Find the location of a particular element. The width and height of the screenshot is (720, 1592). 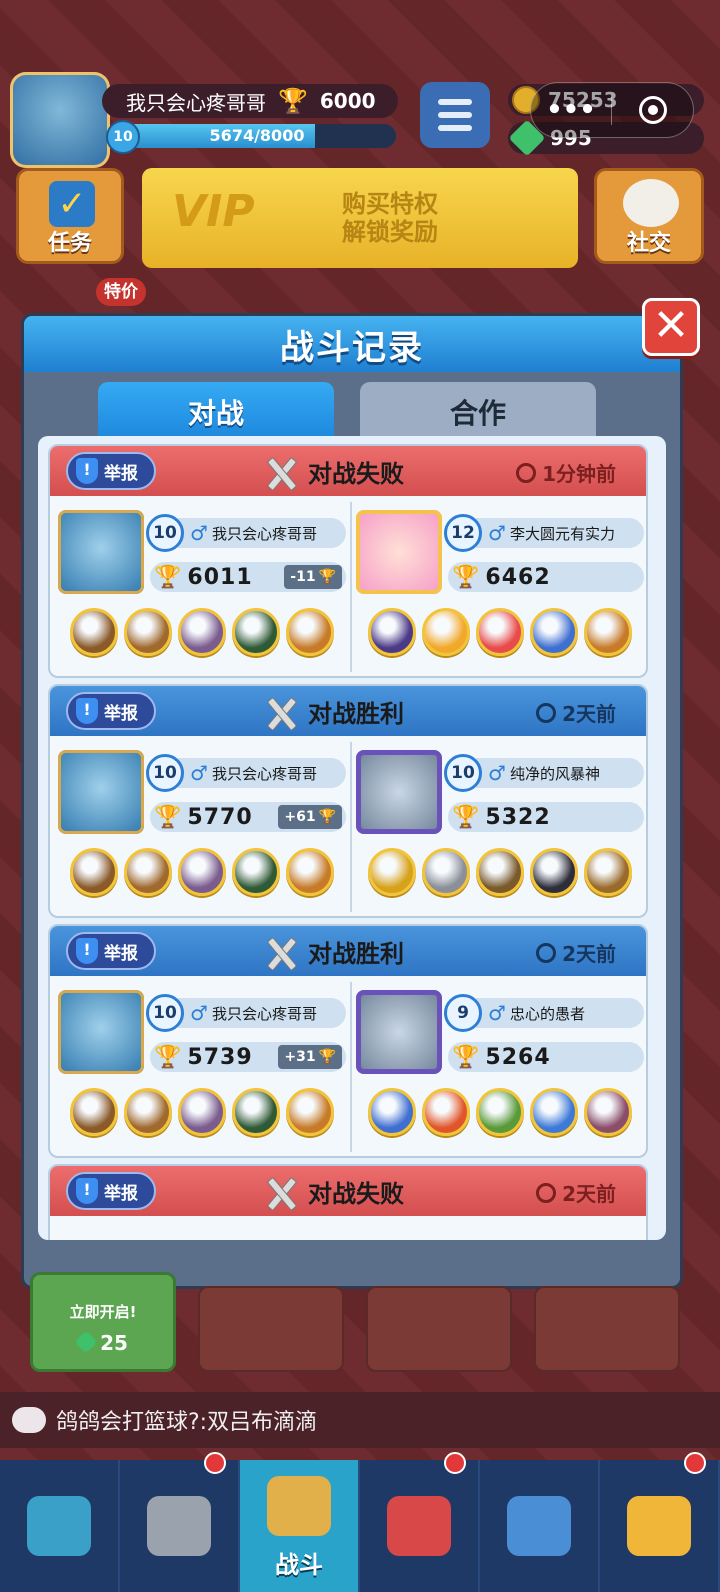

nav-shop is located at coordinates (60, 1526).